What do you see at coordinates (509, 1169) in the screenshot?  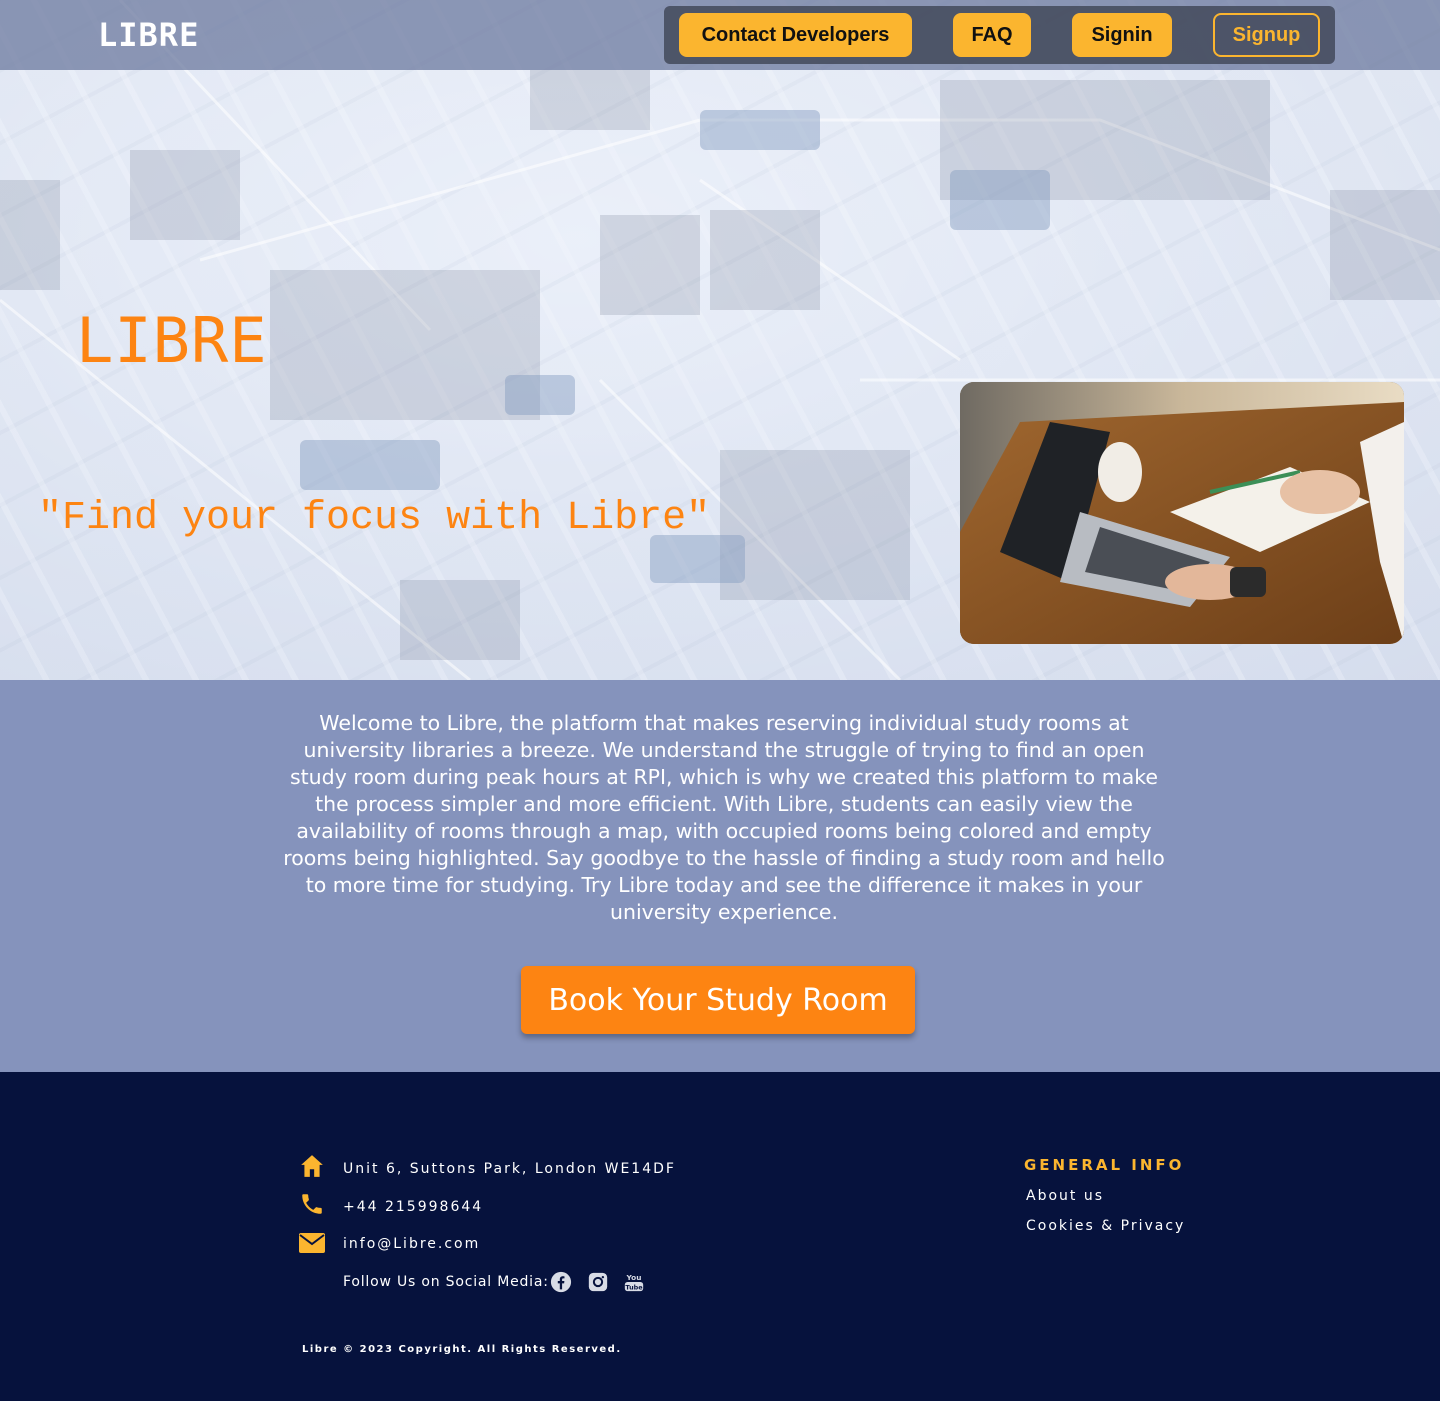 I see `footer-address: Unit 6, Suttons Park, London WE14DF` at bounding box center [509, 1169].